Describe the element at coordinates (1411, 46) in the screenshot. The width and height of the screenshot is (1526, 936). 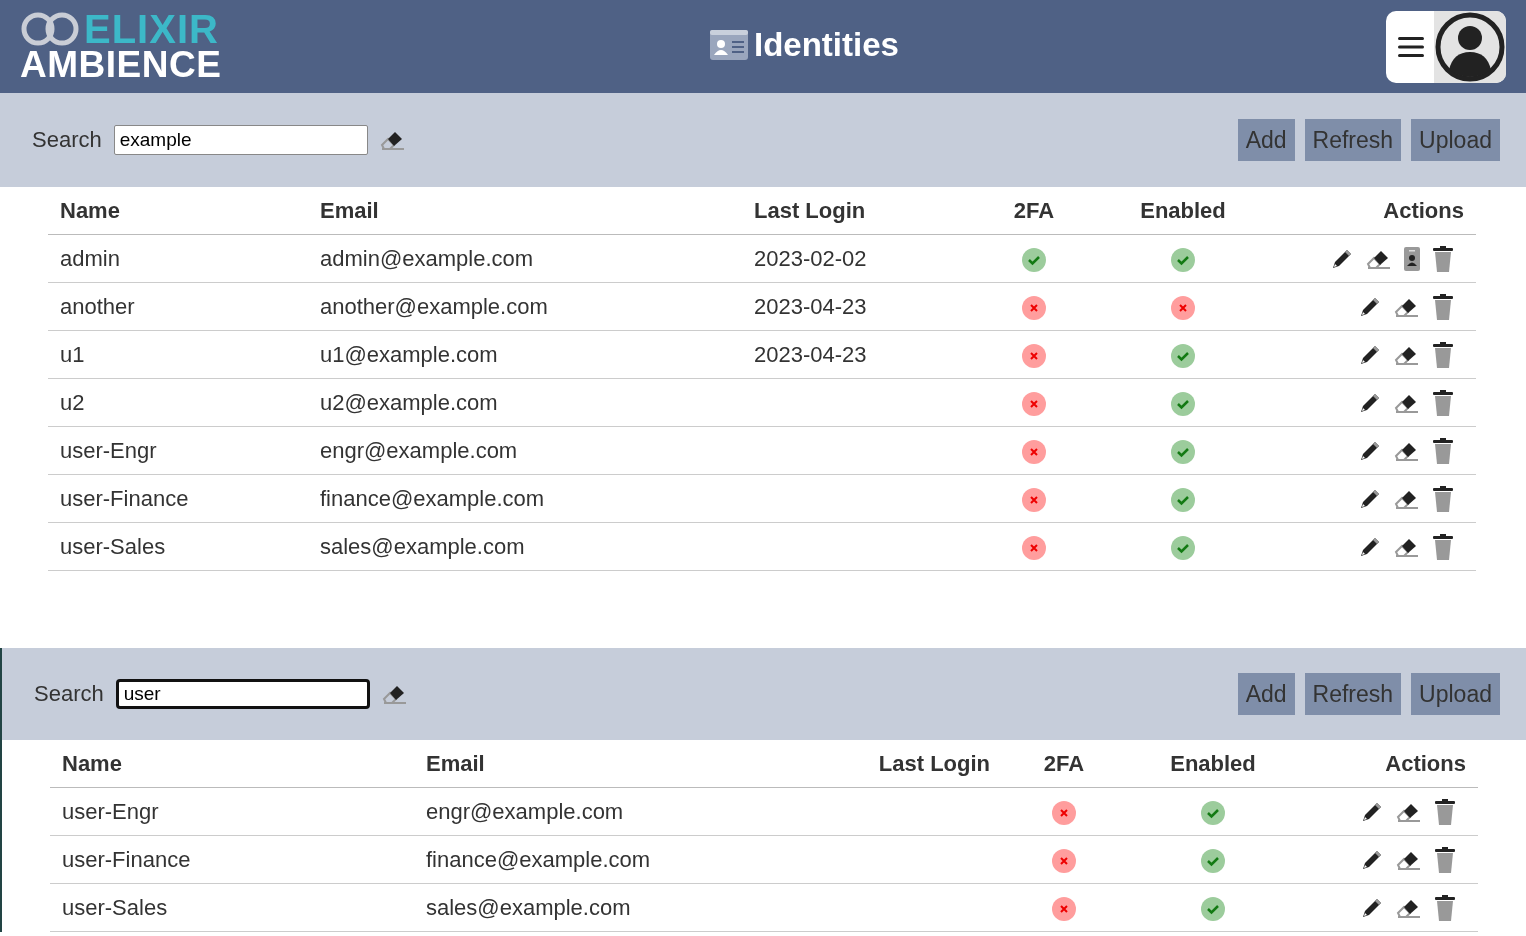
I see `menu-icon` at that location.